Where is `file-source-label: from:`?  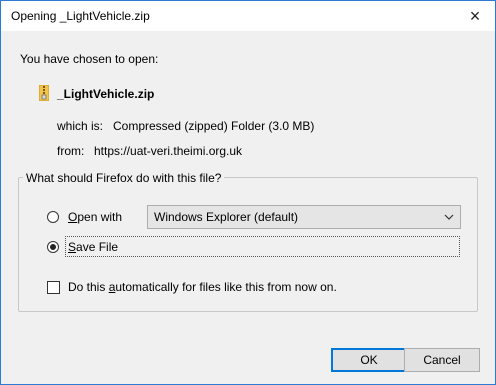
file-source-label: from: is located at coordinates (71, 151).